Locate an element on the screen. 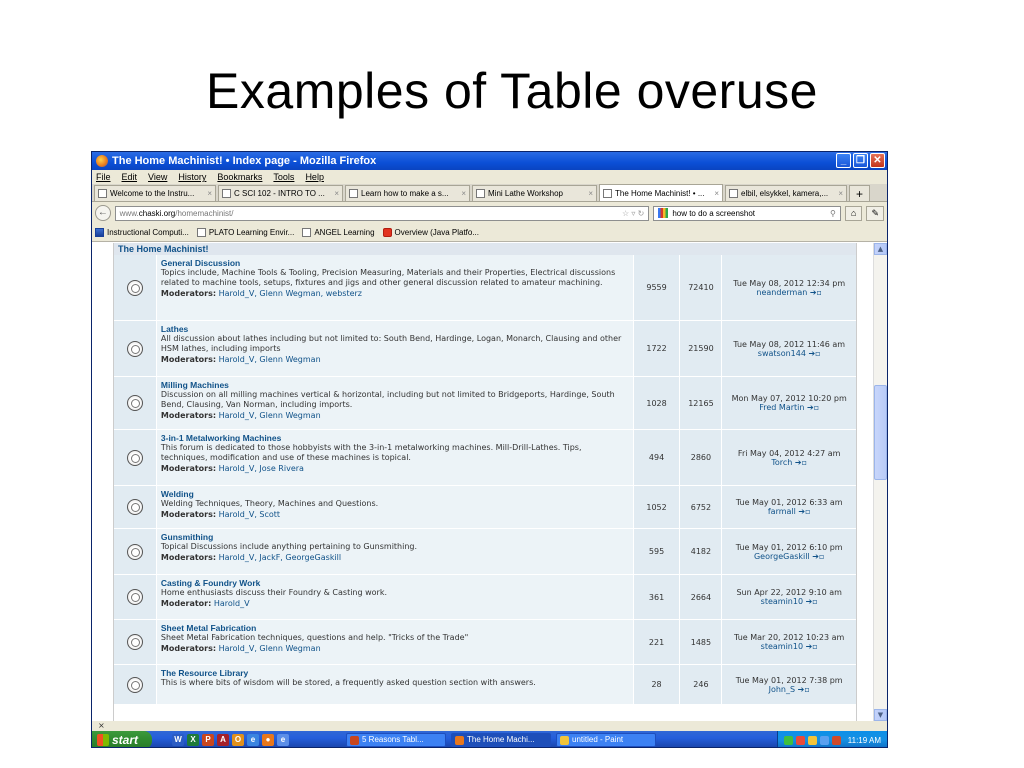 The height and width of the screenshot is (768, 1024). browser-tab: Welcome to the Instru... × is located at coordinates (155, 193).